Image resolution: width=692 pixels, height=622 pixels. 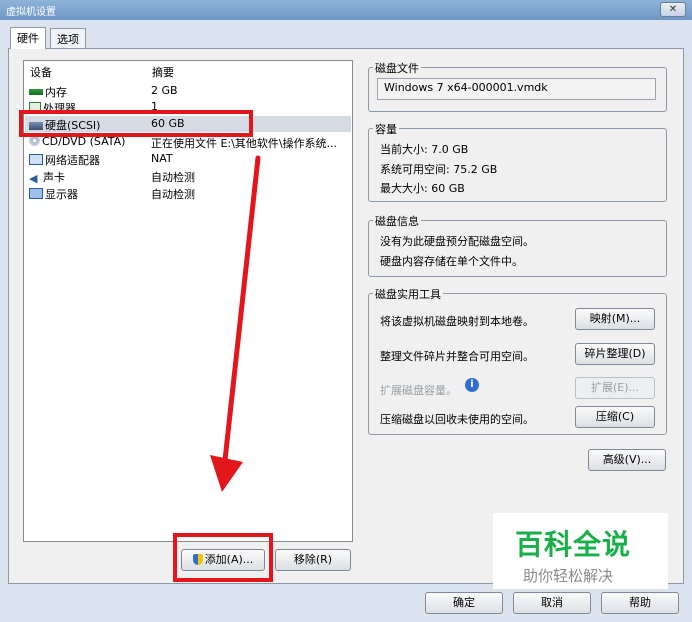 I want to click on watermark: 百科全说 助你轻松解决, so click(x=580, y=551).